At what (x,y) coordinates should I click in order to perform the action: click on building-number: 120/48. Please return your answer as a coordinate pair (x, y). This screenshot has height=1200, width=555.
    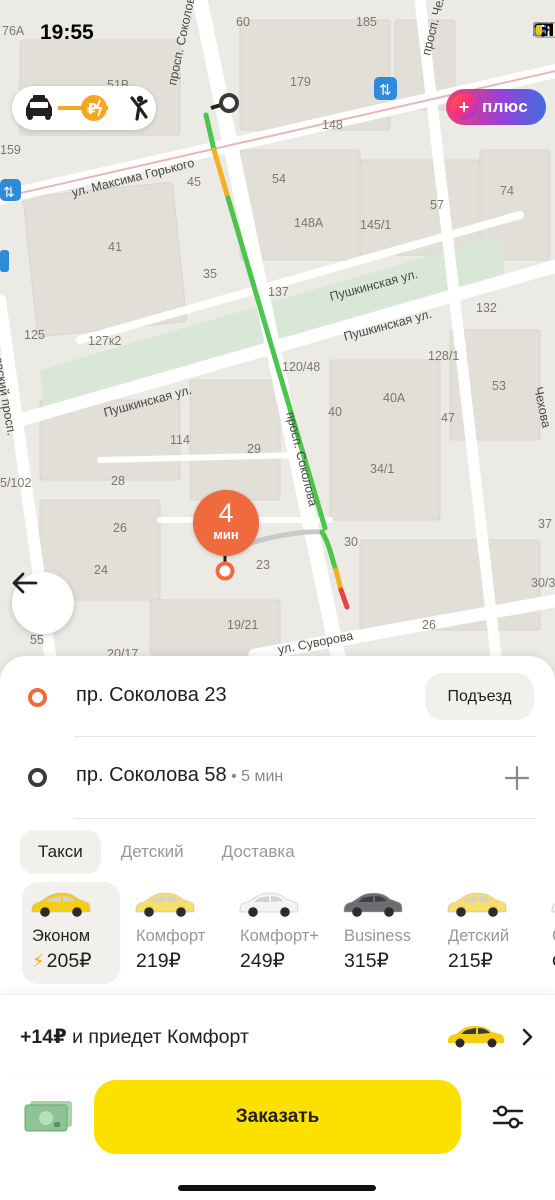
    Looking at the image, I should click on (301, 367).